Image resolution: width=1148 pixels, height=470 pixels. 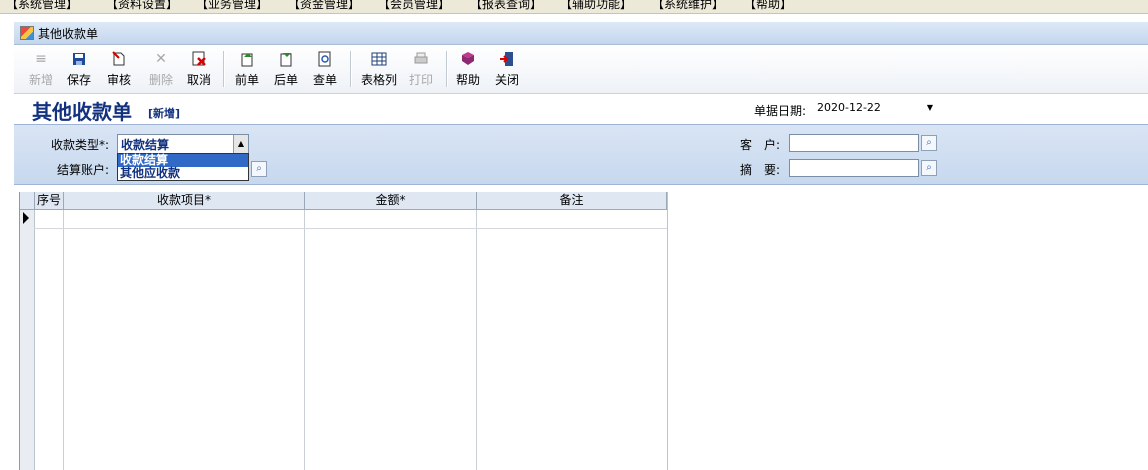 I want to click on close-button: 关闭, so click(x=507, y=69).